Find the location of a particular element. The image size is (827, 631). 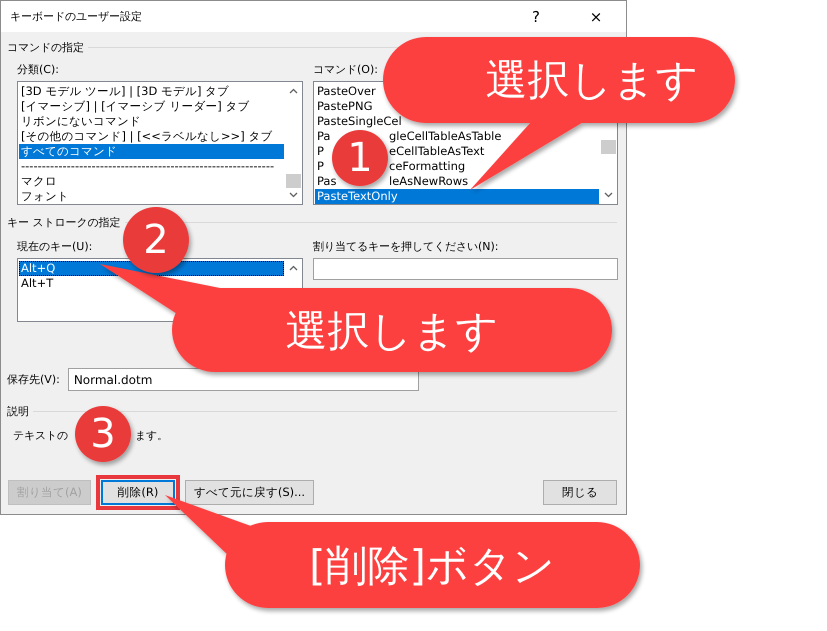

field-label: 現在のキー(U): is located at coordinates (55, 247).